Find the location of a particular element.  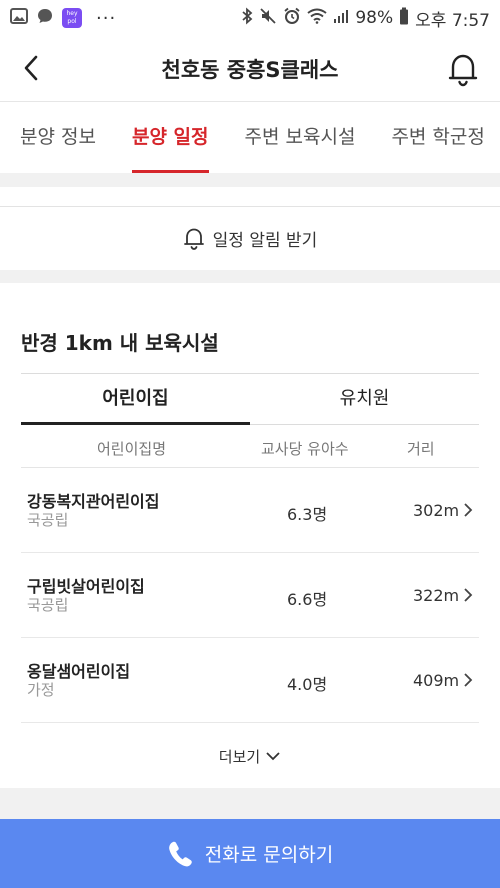

column-header-ratio: 교사당 유아수 is located at coordinates (305, 449).